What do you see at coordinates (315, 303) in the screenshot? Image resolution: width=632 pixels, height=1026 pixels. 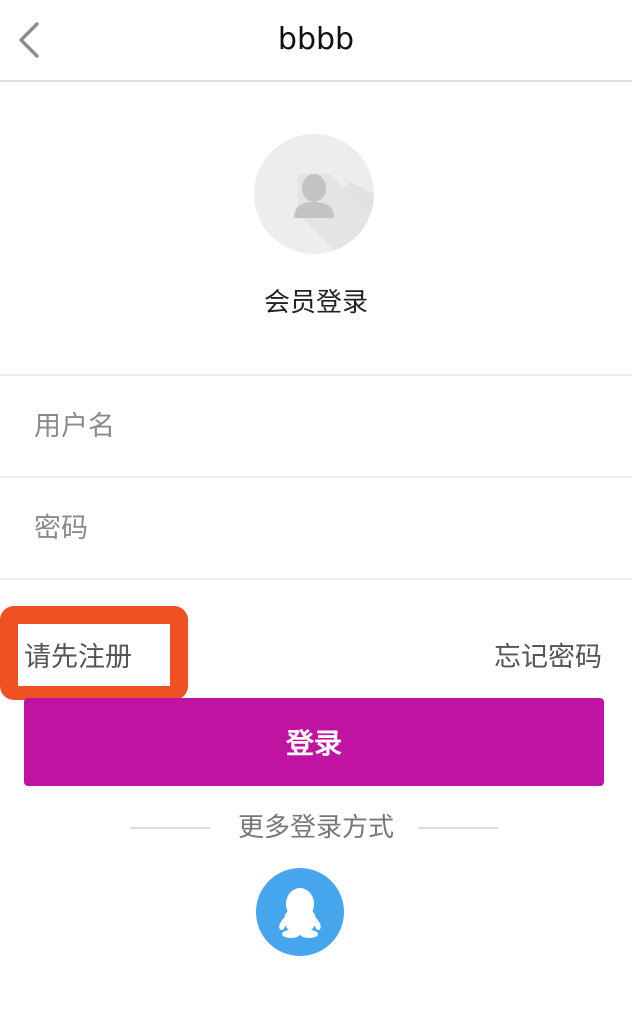 I see `member-login-heading: 会员登录` at bounding box center [315, 303].